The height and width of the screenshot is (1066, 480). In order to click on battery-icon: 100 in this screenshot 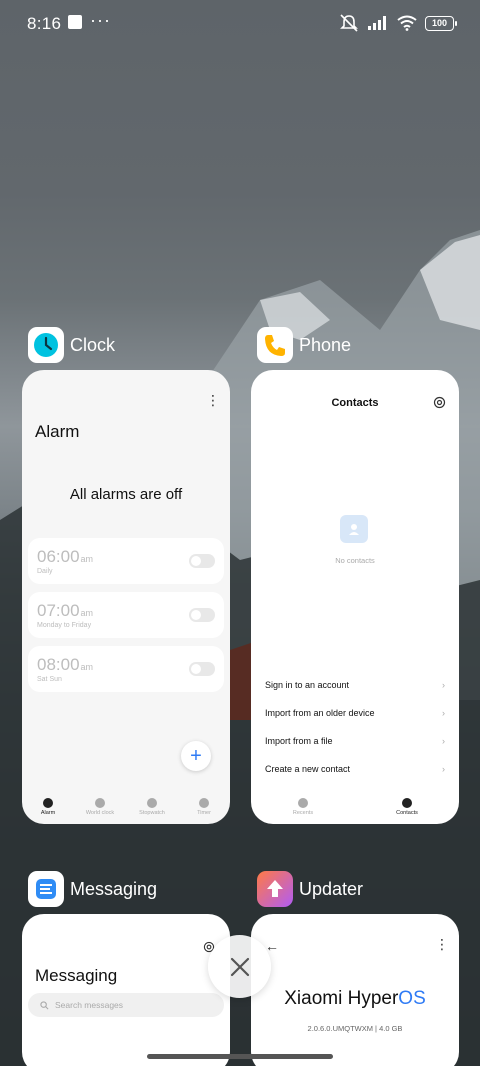, I will do `click(441, 23)`.